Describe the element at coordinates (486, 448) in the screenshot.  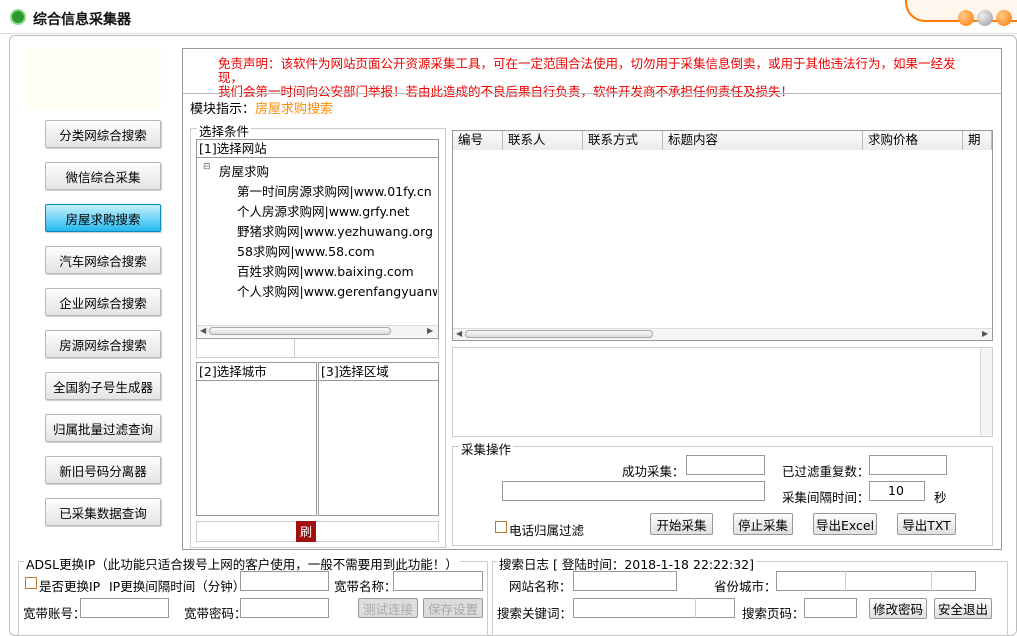
I see `collect-title: 采集操作` at that location.